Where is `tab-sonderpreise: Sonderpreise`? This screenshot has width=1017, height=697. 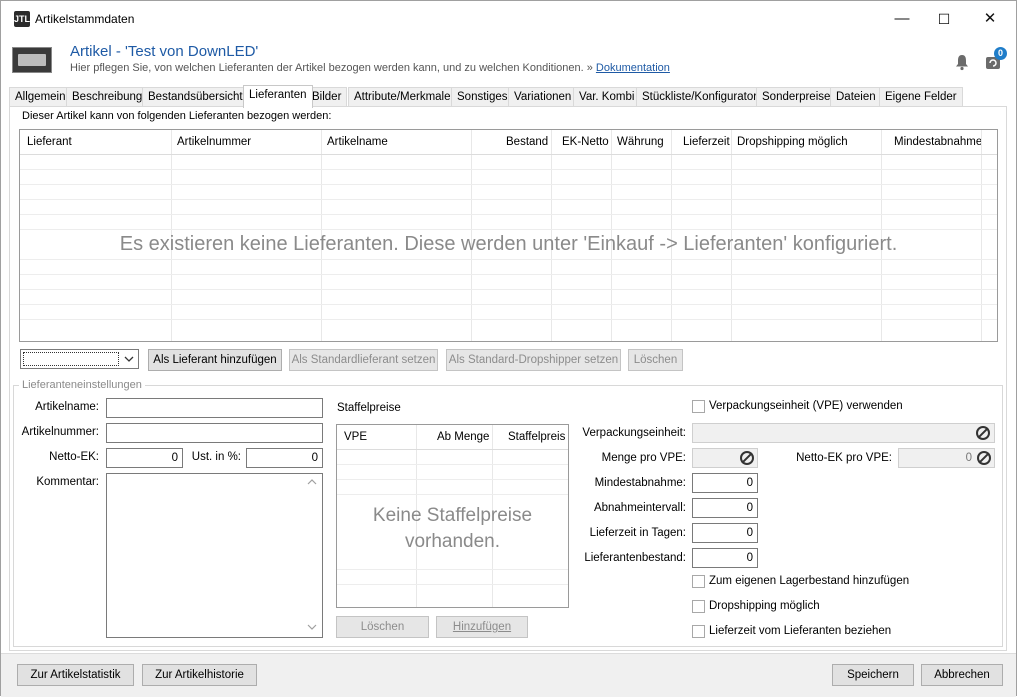
tab-sonderpreise: Sonderpreise is located at coordinates (796, 97).